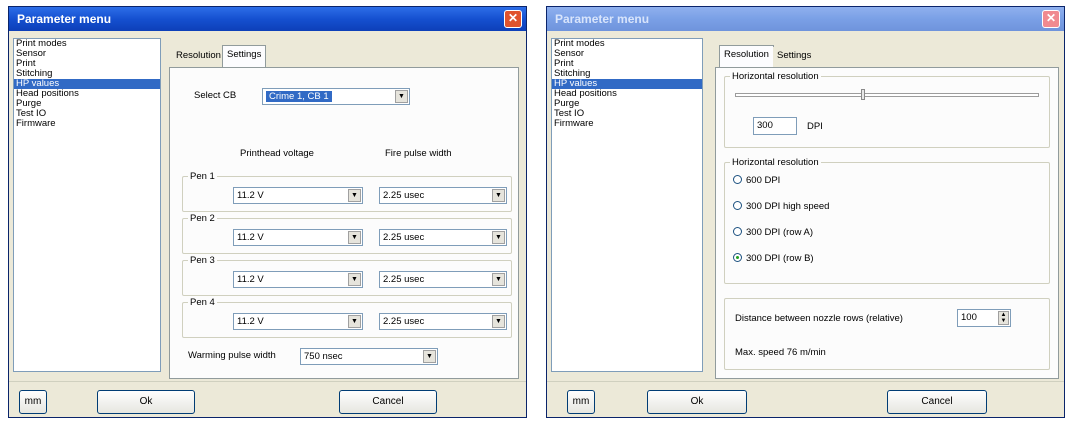 This screenshot has width=1065, height=421. I want to click on spinner-arrows-icon: ▲ ▼, so click(1003, 318).